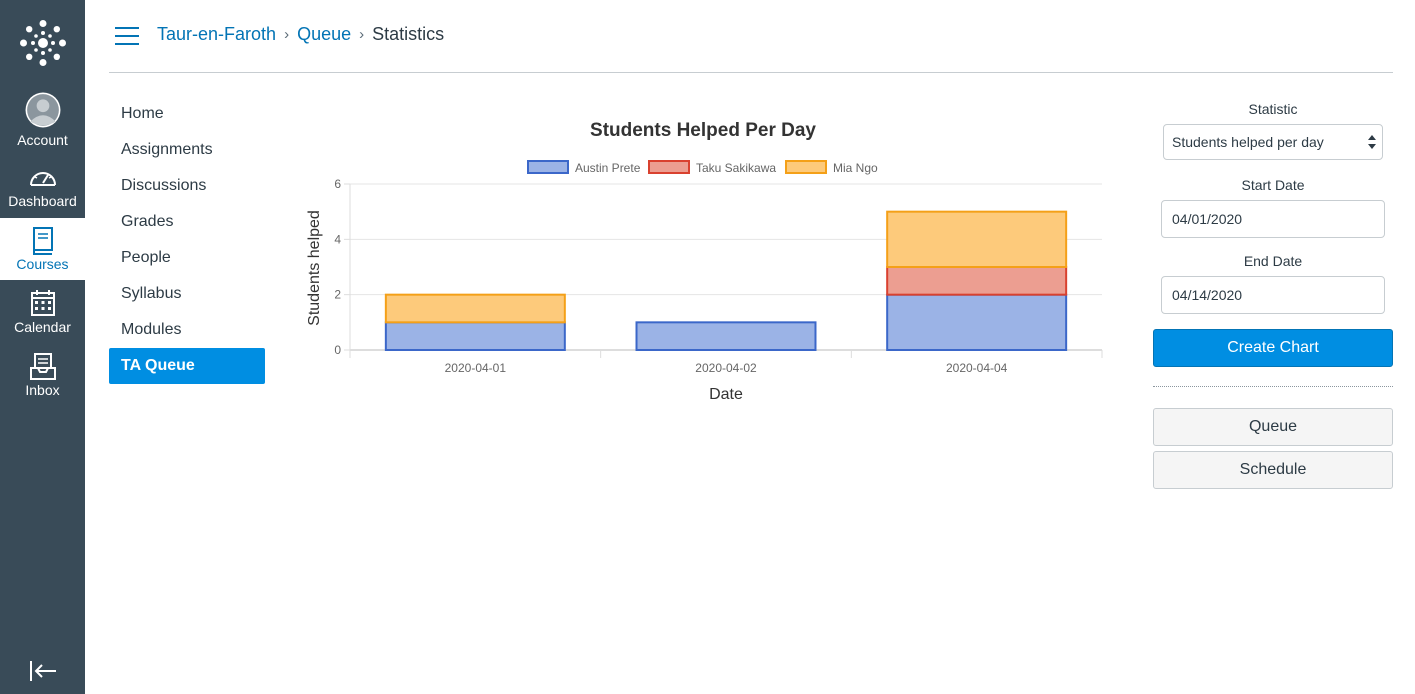  Describe the element at coordinates (736, 168) in the screenshot. I see `legend-label-1: Taku Sakikawa` at that location.